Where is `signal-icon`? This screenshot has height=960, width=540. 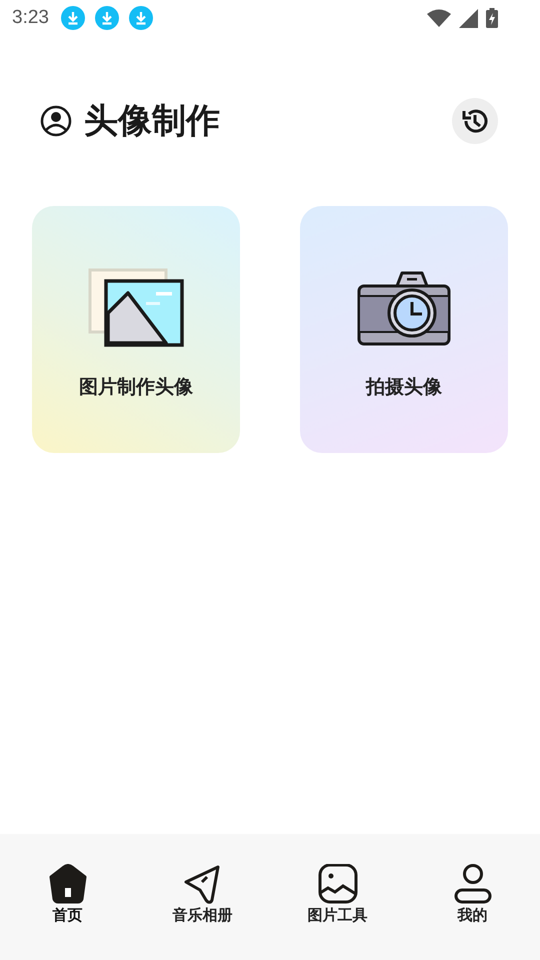 signal-icon is located at coordinates (468, 18).